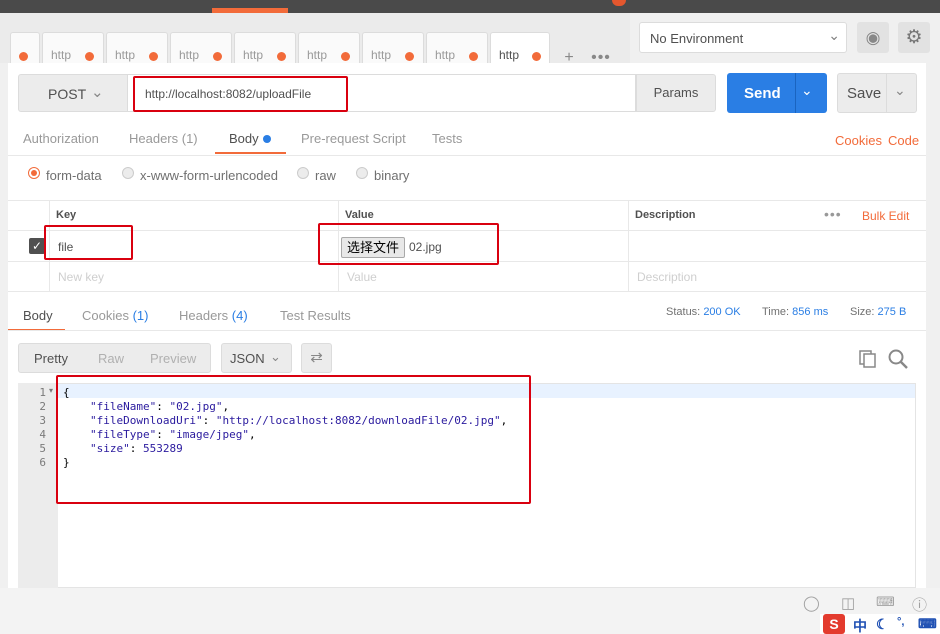 The height and width of the screenshot is (634, 940). I want to click on environment-quick-look-button: ◉, so click(873, 37).